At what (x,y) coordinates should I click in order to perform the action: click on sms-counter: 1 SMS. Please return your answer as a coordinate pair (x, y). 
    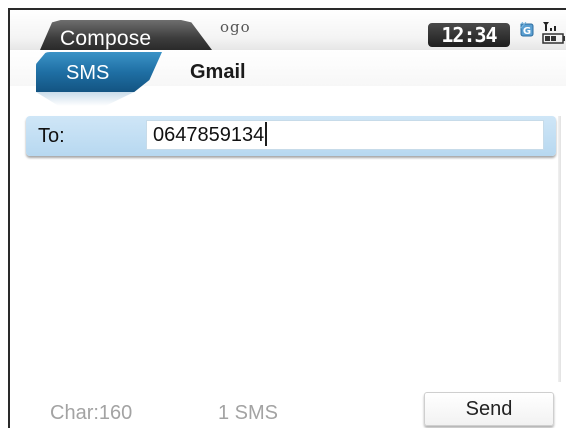
    Looking at the image, I should click on (248, 413).